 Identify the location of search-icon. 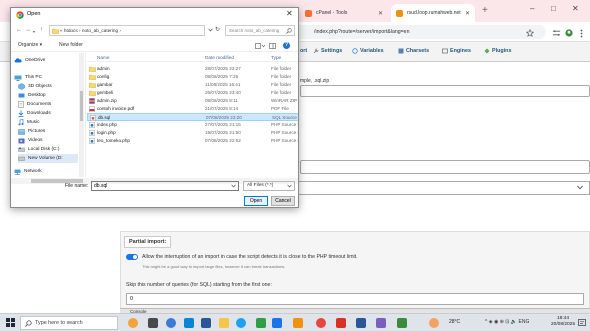
(28, 323).